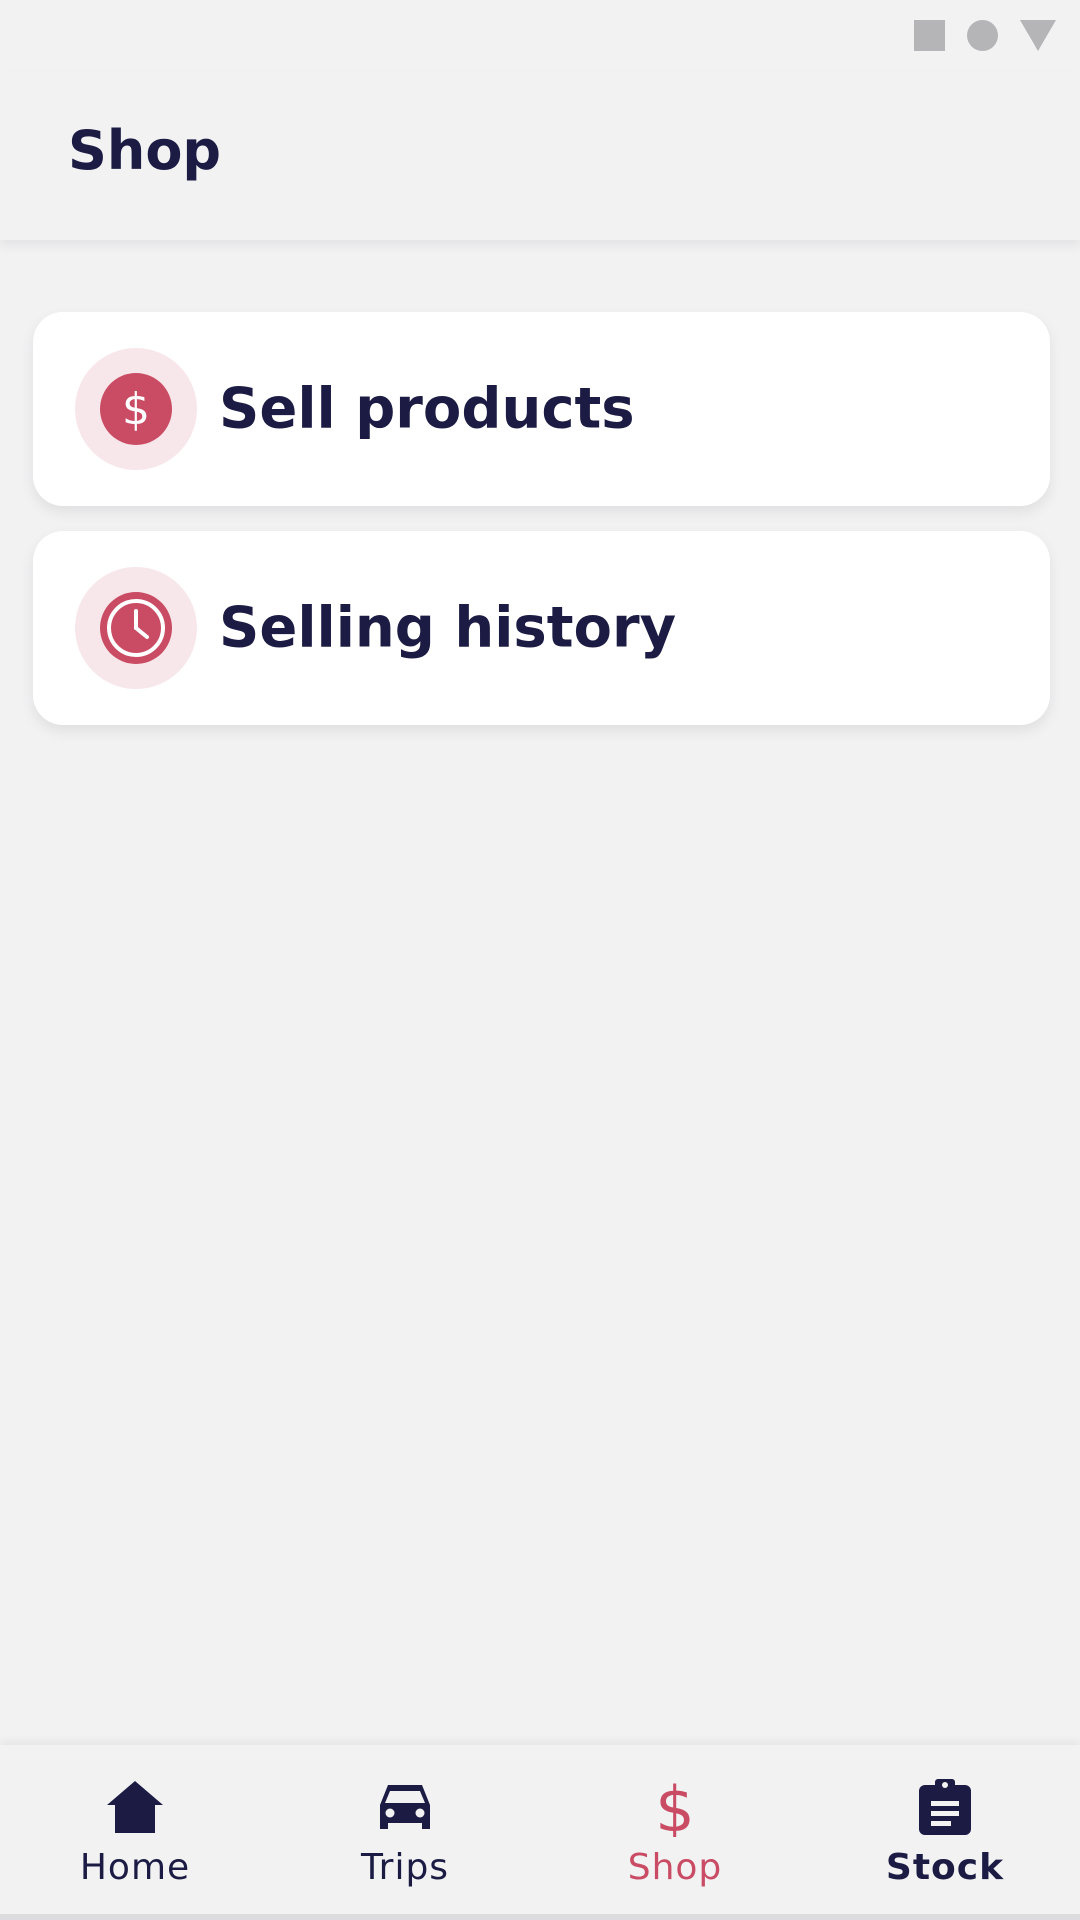 Image resolution: width=1080 pixels, height=1920 pixels. What do you see at coordinates (945, 1807) in the screenshot?
I see `clipboard-icon` at bounding box center [945, 1807].